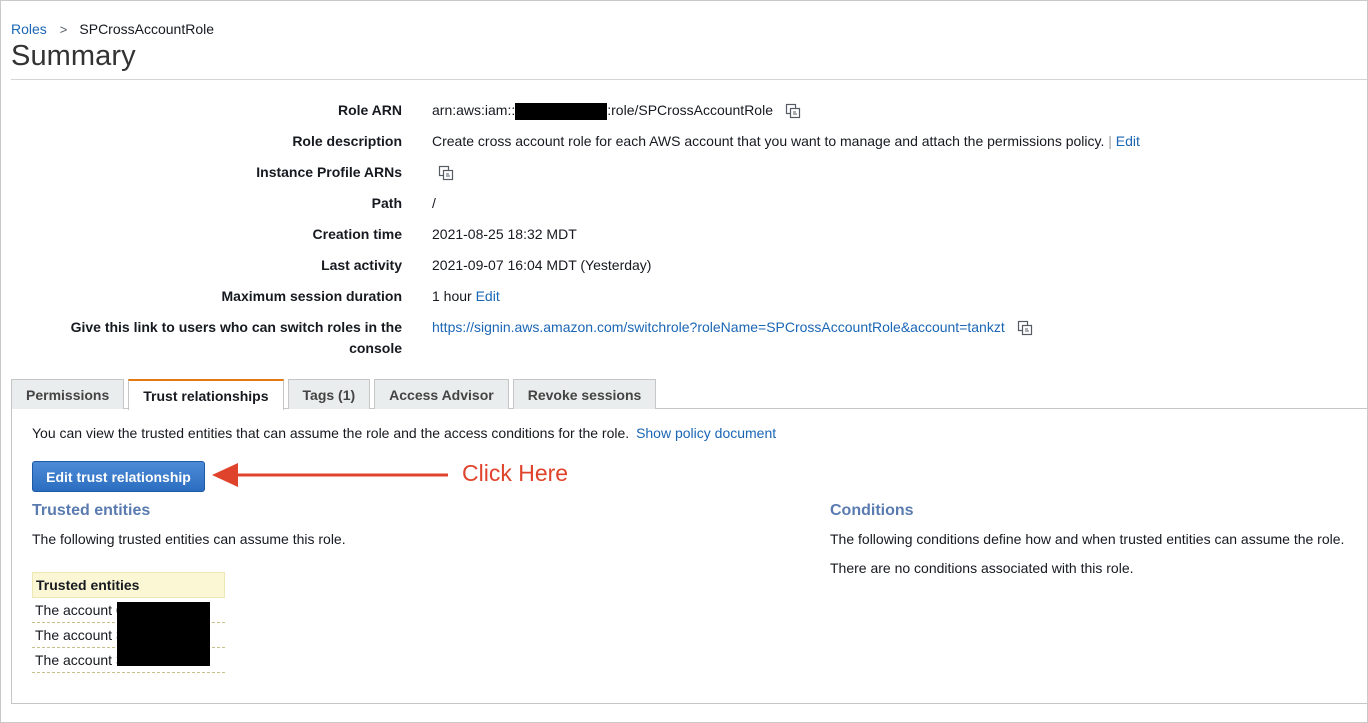 The height and width of the screenshot is (723, 1368). I want to click on redacted-account-id, so click(561, 111).